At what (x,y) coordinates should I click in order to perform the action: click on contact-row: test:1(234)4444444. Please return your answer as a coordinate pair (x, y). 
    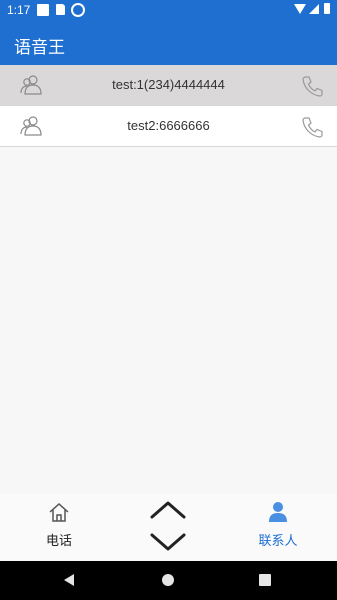
    Looking at the image, I should click on (168, 85).